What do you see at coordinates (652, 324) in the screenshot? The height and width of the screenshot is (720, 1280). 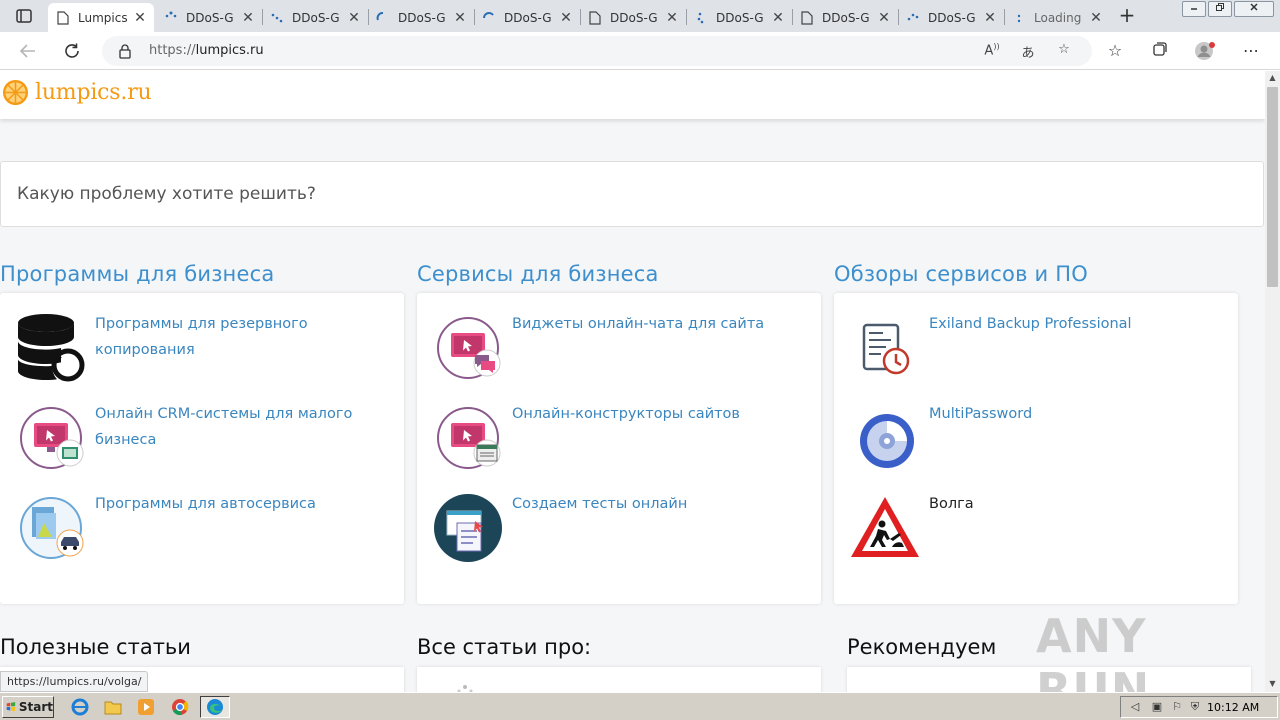 I see `item-link: Виджеты онлайн-чата для сайта` at bounding box center [652, 324].